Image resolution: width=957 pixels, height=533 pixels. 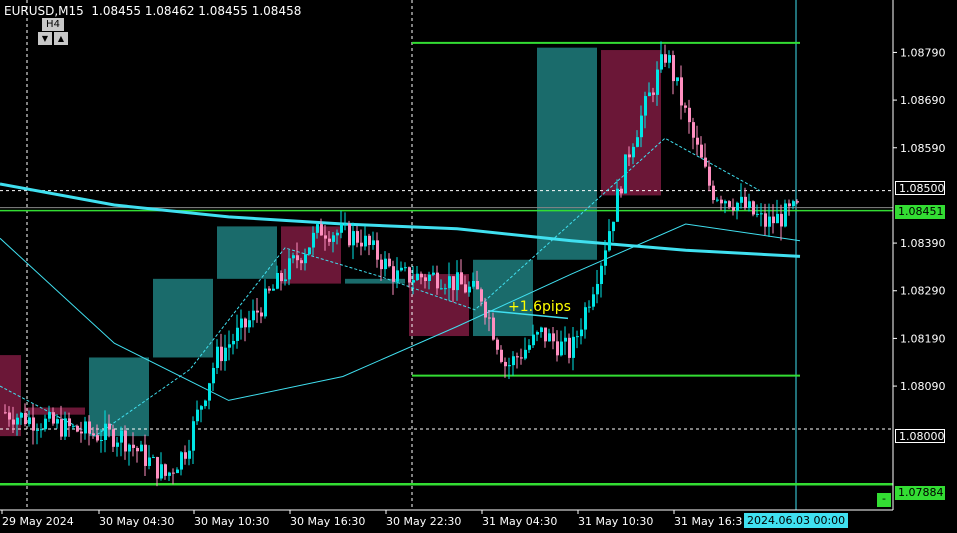 What do you see at coordinates (519, 521) in the screenshot?
I see `time-tick-label: 31 May 04:30` at bounding box center [519, 521].